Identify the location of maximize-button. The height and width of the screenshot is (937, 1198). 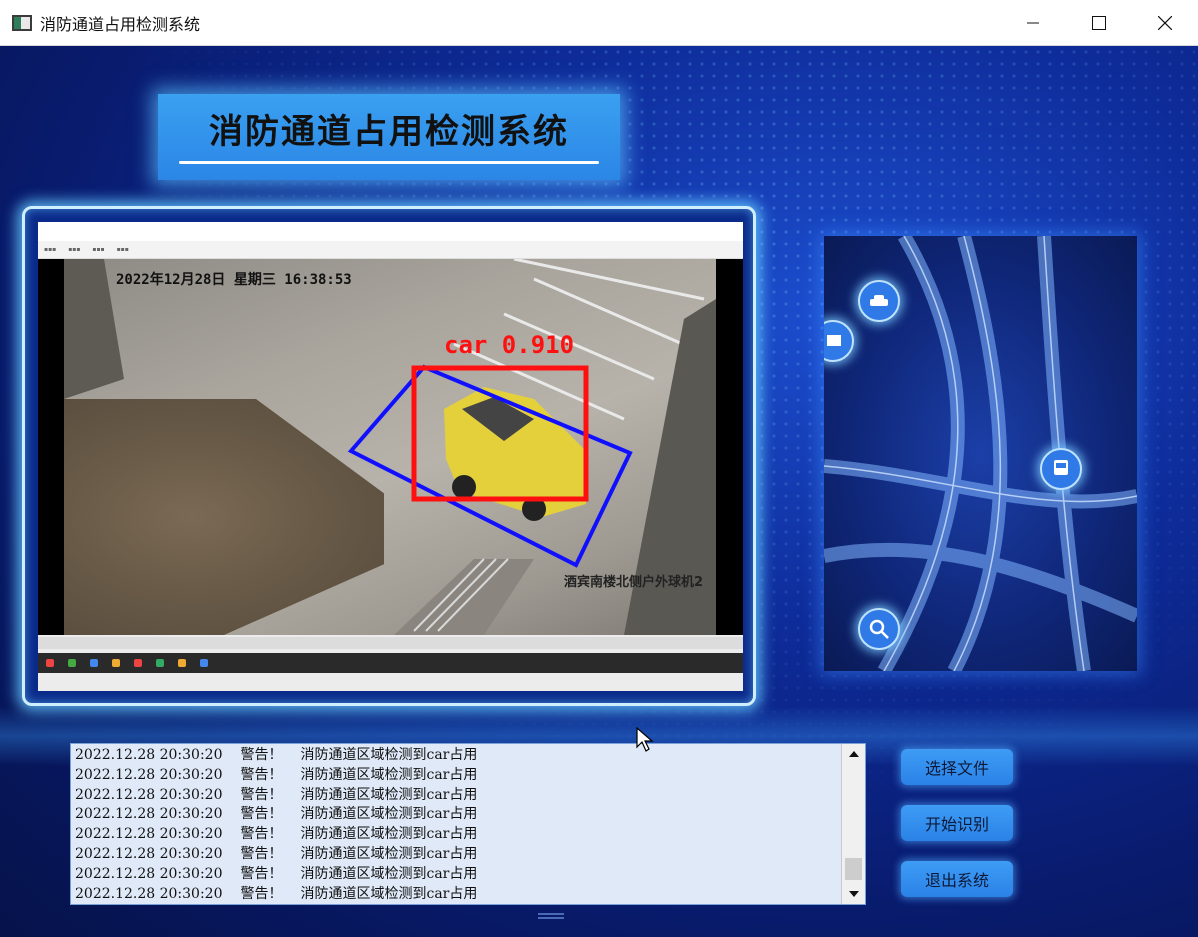
(1099, 23).